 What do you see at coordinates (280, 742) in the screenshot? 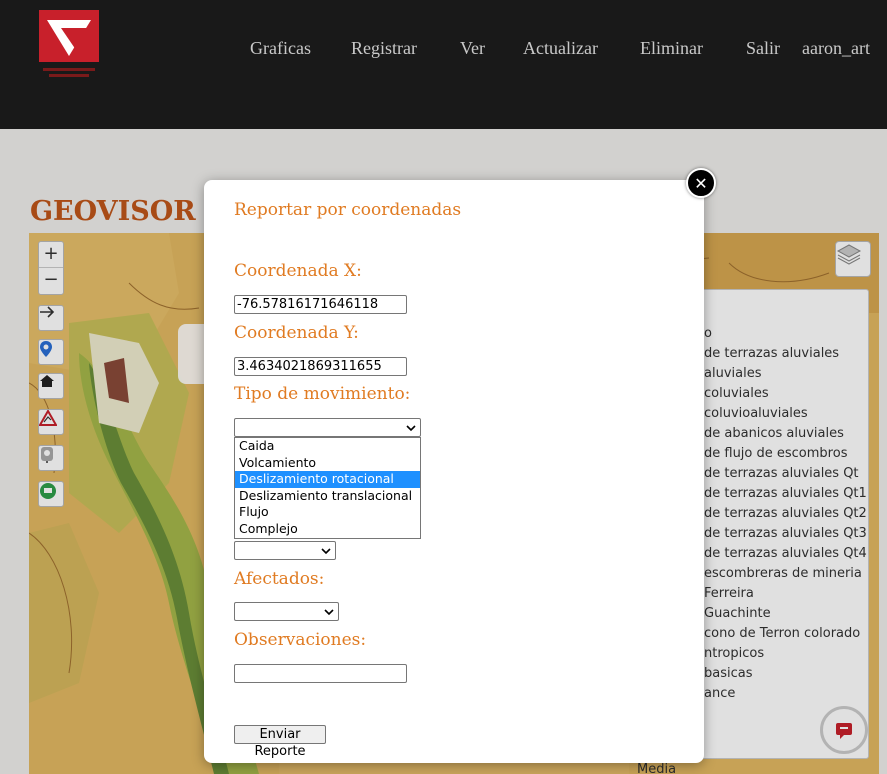
I see `submit-report-button: Enviar Reporte` at bounding box center [280, 742].